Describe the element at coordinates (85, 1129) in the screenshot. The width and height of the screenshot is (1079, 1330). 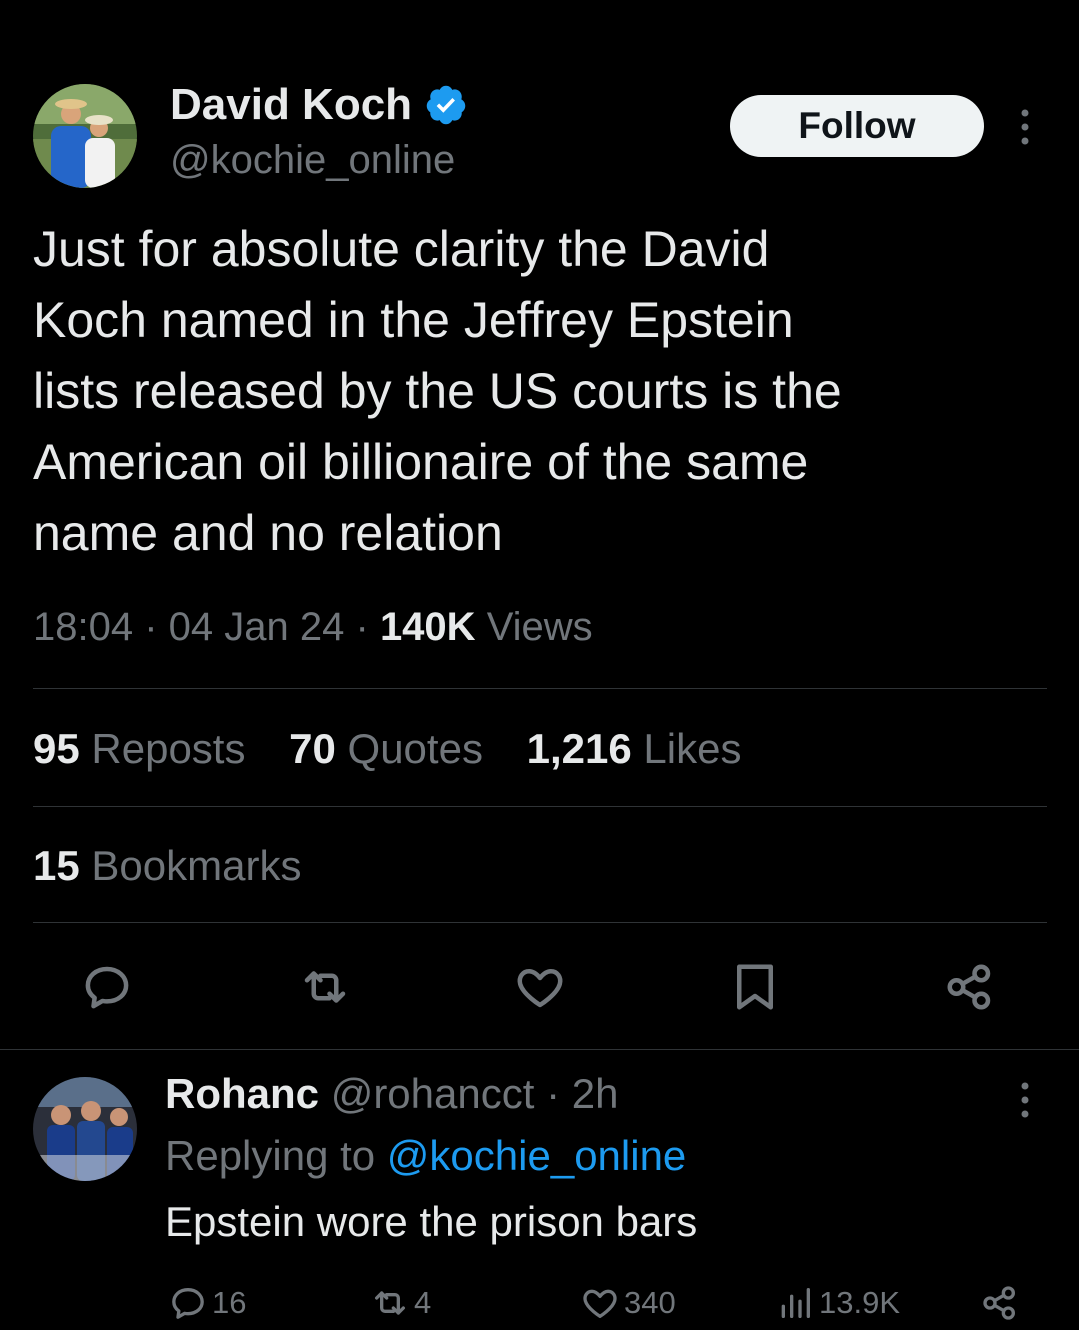
I see `reply-author-avatar` at that location.